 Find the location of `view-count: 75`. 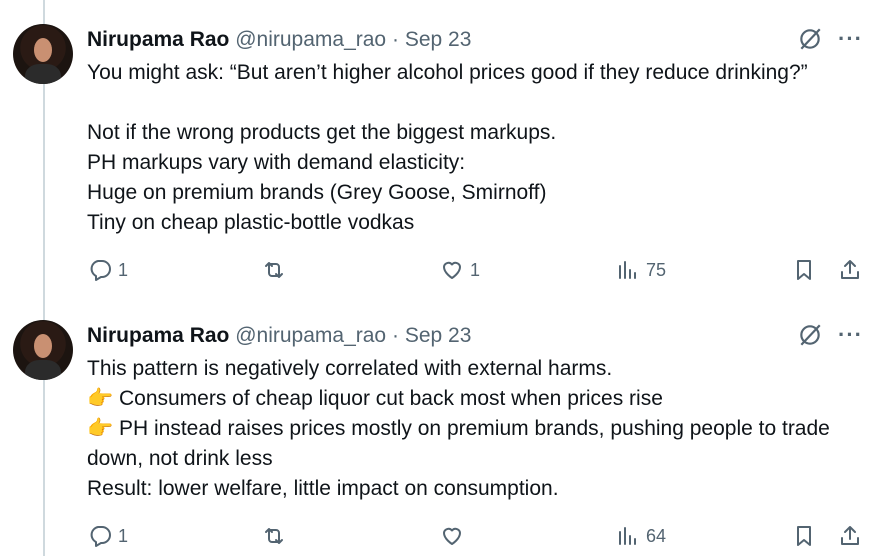

view-count: 75 is located at coordinates (656, 269).